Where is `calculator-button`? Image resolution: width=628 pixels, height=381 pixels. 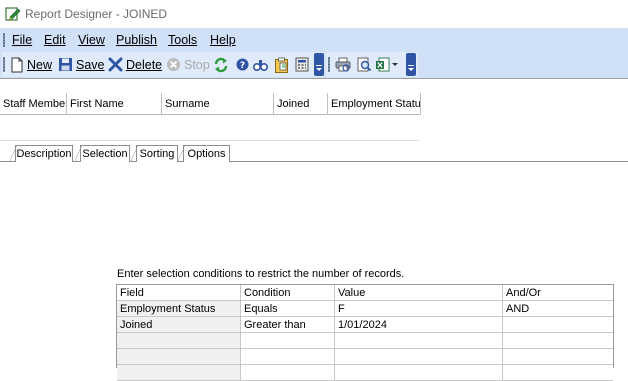 calculator-button is located at coordinates (302, 64).